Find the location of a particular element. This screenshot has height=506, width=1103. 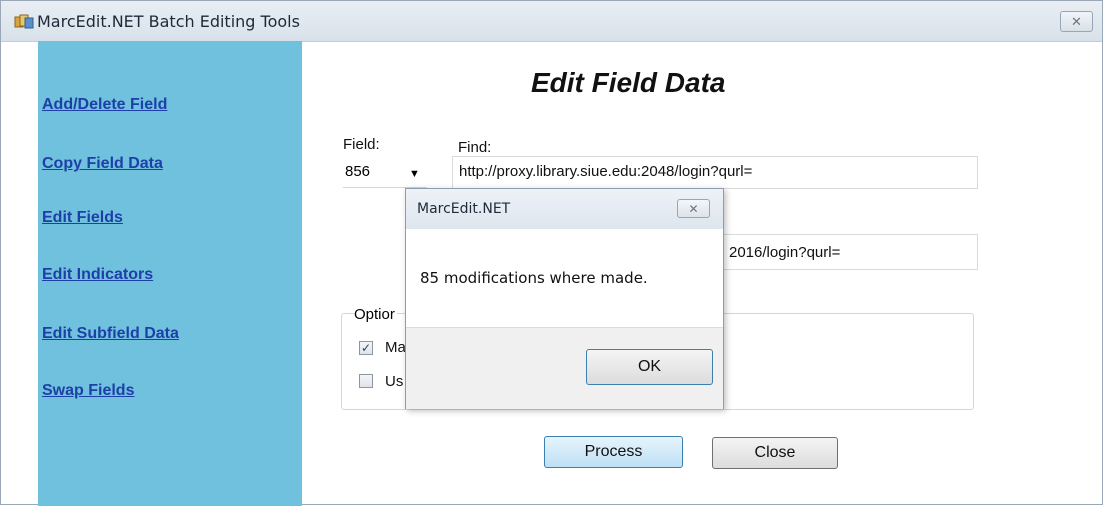

window-close-button: ✕ is located at coordinates (1076, 21).